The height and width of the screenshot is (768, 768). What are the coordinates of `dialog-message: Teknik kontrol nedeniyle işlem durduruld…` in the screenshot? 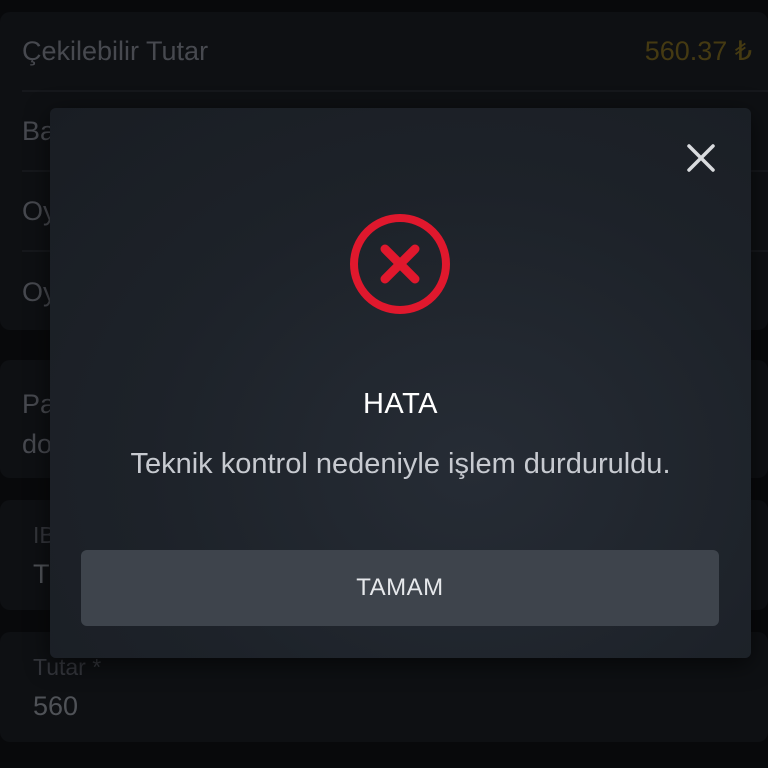 It's located at (400, 464).